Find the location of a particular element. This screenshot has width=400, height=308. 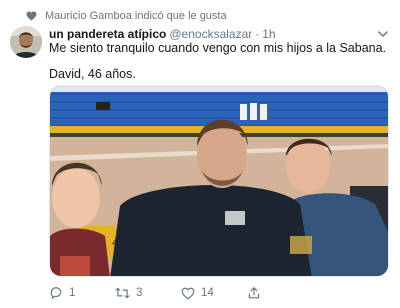

social-context: Mauricio Gamboa indicó que le gusta is located at coordinates (126, 16).